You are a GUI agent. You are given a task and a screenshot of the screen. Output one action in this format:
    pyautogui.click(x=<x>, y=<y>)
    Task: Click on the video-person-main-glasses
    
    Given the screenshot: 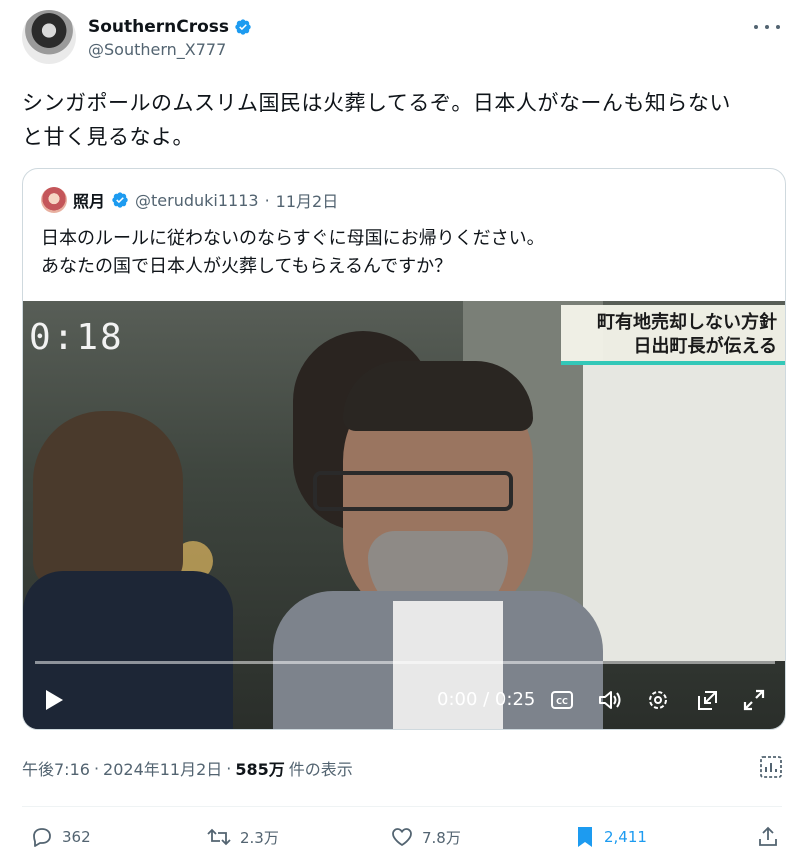 What is the action you would take?
    pyautogui.click(x=413, y=491)
    